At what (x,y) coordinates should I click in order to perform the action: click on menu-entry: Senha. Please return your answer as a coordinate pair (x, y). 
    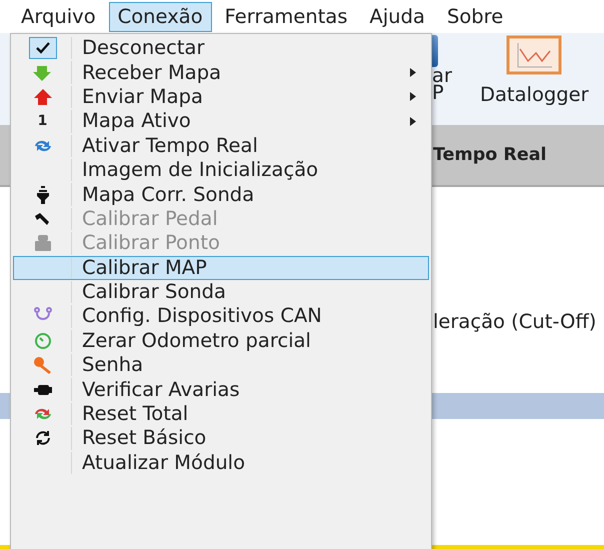
    Looking at the image, I should click on (221, 365).